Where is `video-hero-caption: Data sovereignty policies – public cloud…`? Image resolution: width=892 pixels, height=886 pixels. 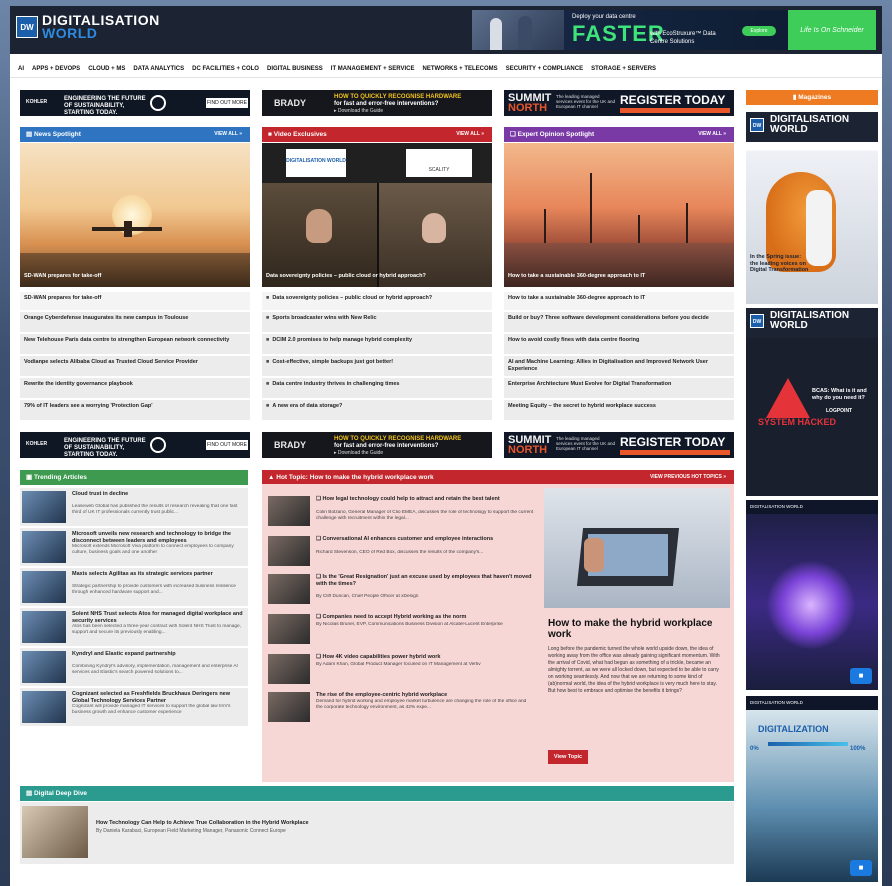
video-hero-caption: Data sovereignty policies – public cloud… is located at coordinates (346, 276).